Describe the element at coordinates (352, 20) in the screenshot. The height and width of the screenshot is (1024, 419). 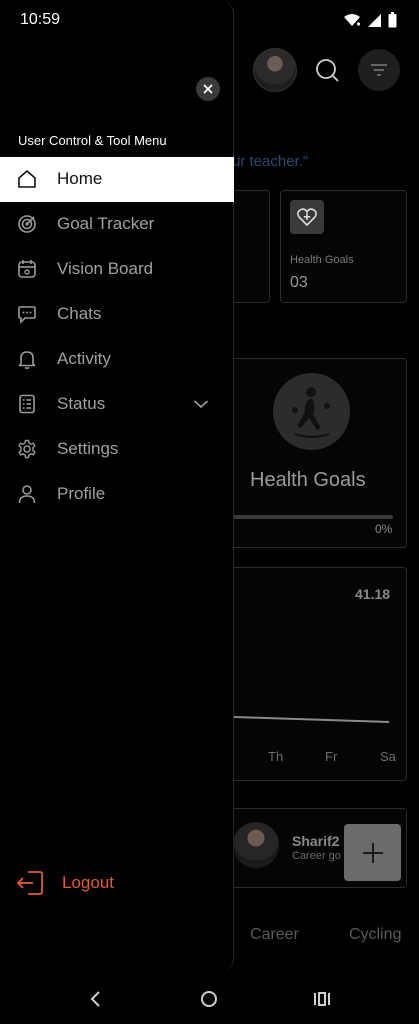
I see `wifi-icon` at that location.